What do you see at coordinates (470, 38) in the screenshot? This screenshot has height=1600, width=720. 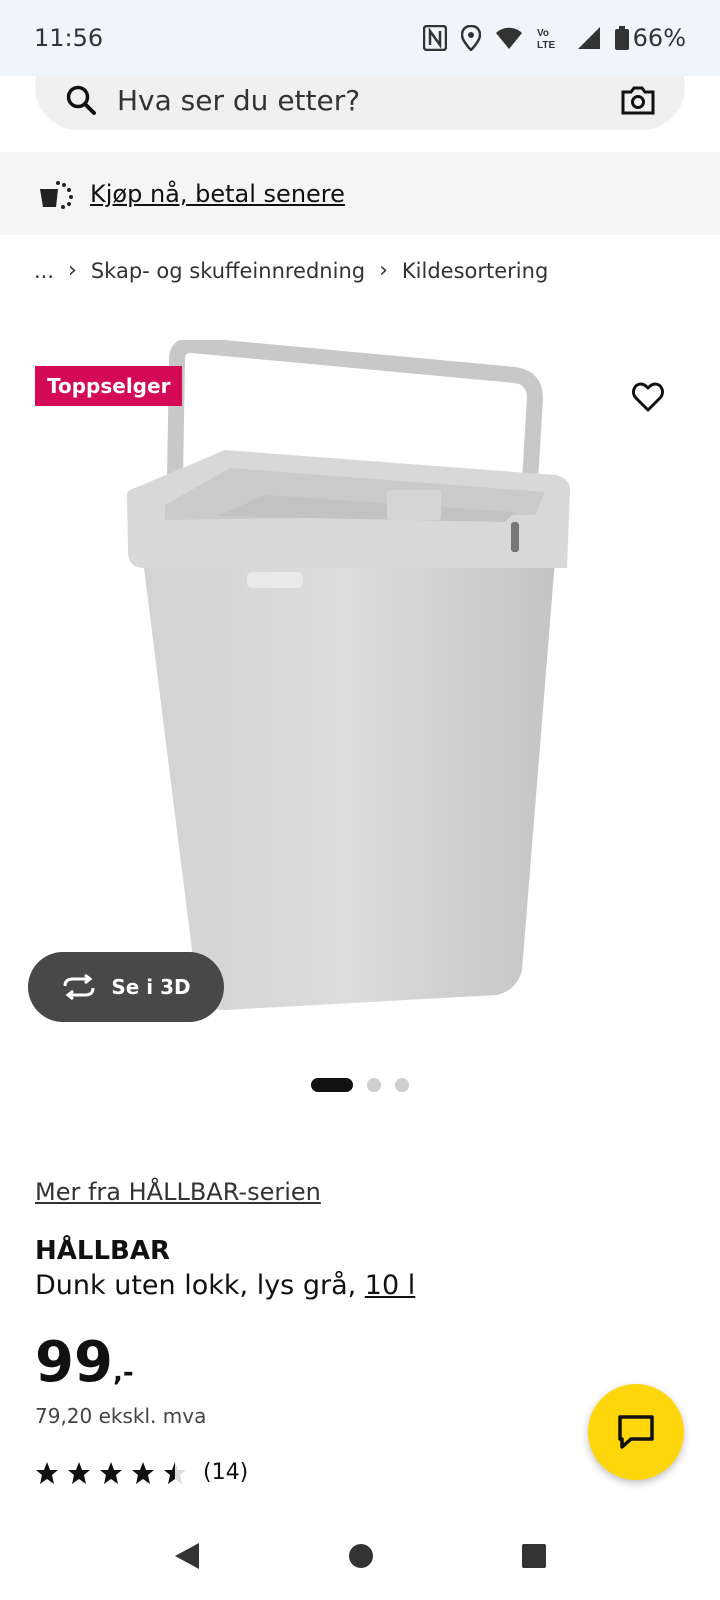 I see `location-icon` at bounding box center [470, 38].